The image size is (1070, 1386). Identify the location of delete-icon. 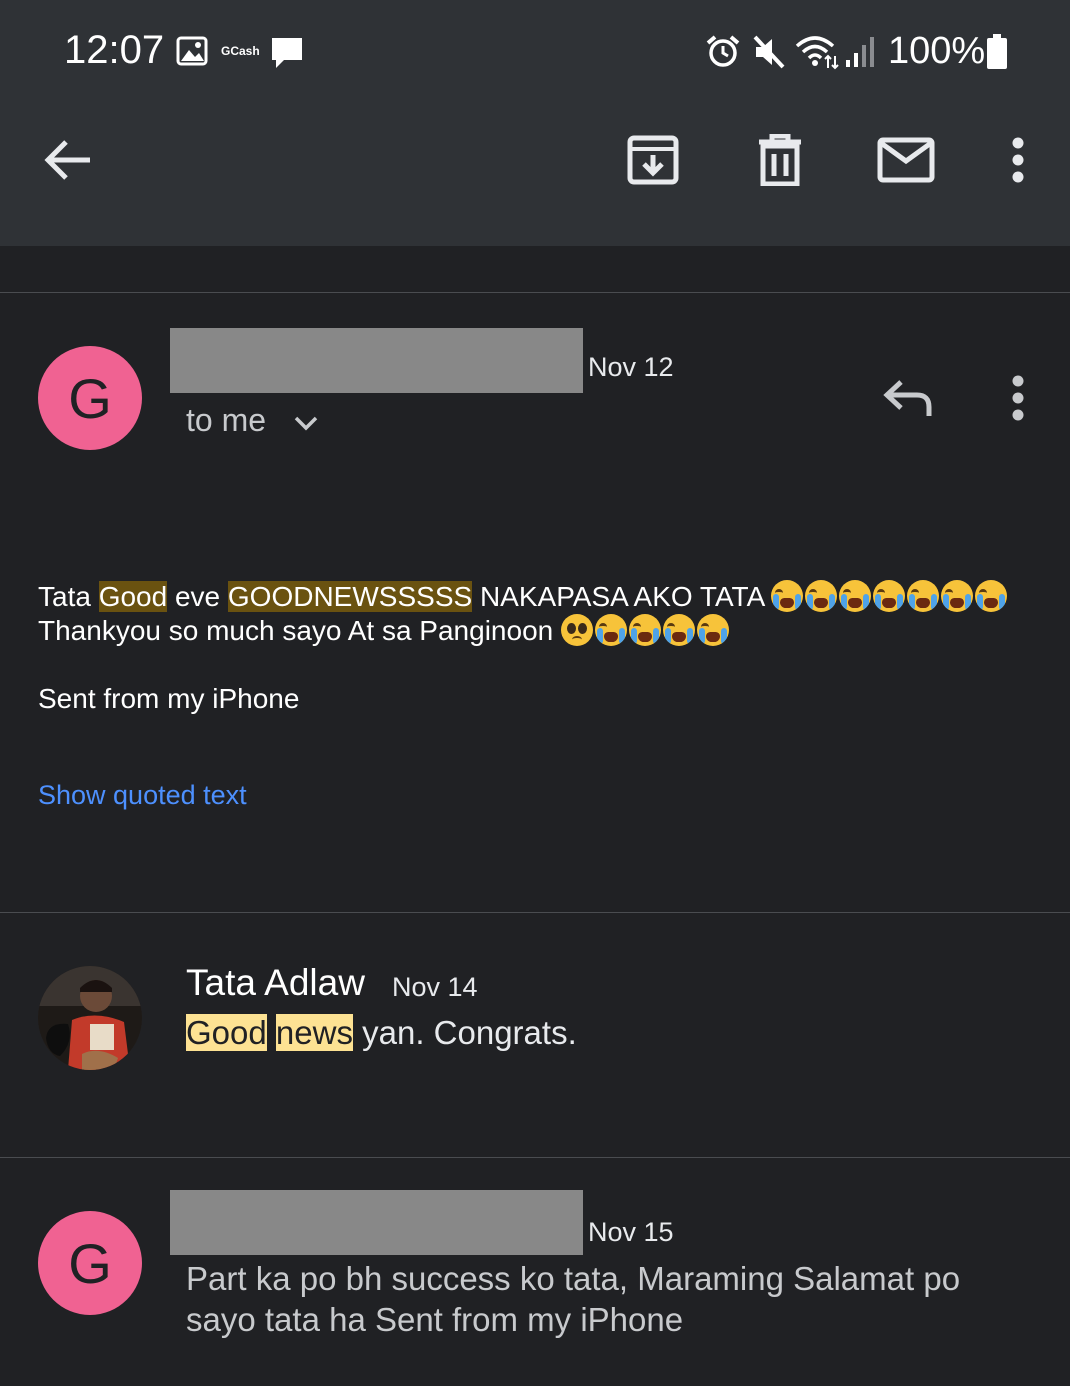
(780, 160).